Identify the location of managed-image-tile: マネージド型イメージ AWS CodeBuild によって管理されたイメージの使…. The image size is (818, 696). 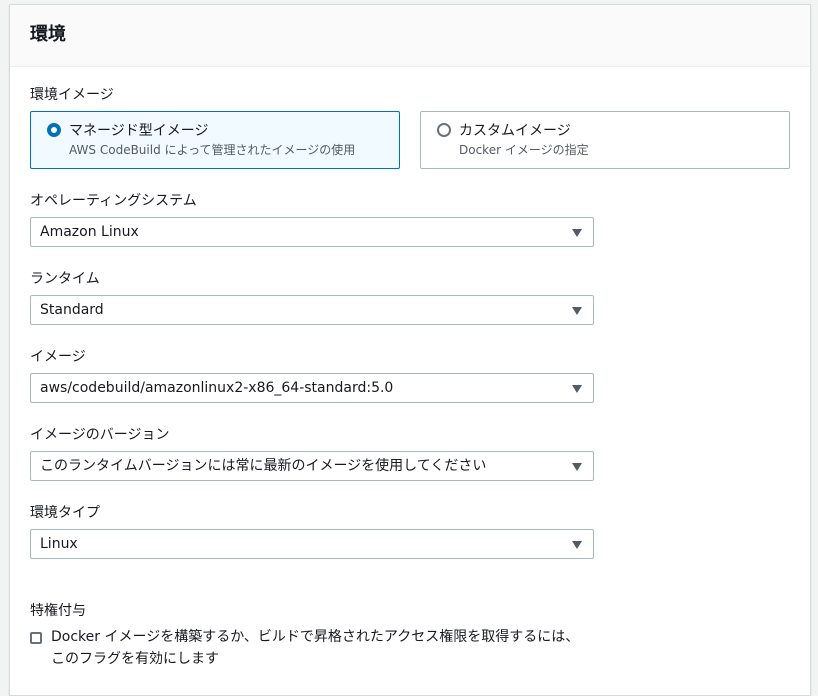
(215, 140).